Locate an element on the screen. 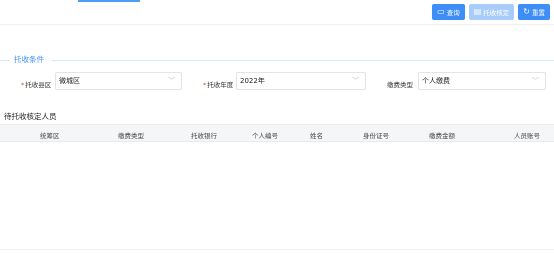 This screenshot has height=253, width=554. county-label-text: 托收县区 is located at coordinates (38, 85).